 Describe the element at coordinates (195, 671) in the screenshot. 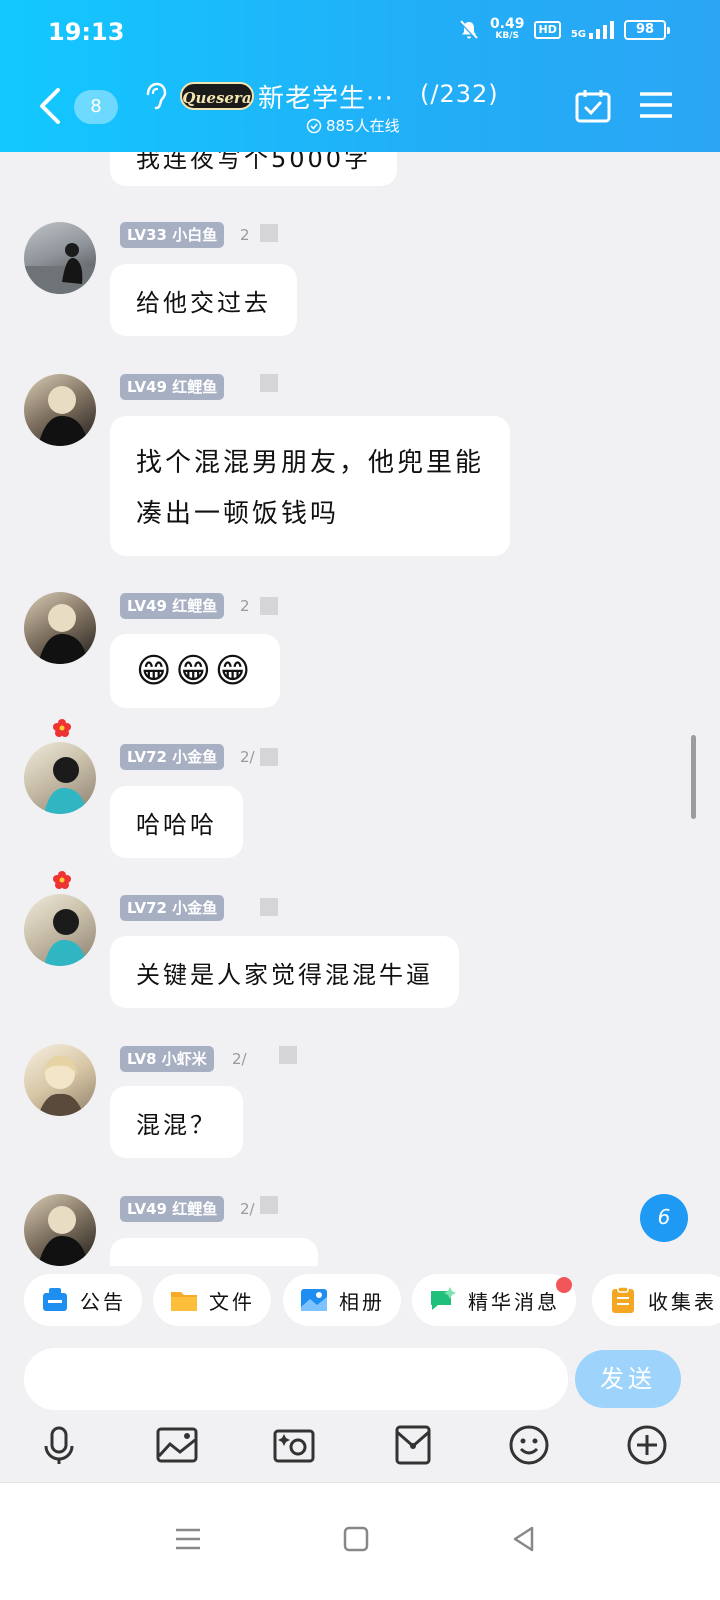

I see `message-bubble: 😁😁😁` at that location.